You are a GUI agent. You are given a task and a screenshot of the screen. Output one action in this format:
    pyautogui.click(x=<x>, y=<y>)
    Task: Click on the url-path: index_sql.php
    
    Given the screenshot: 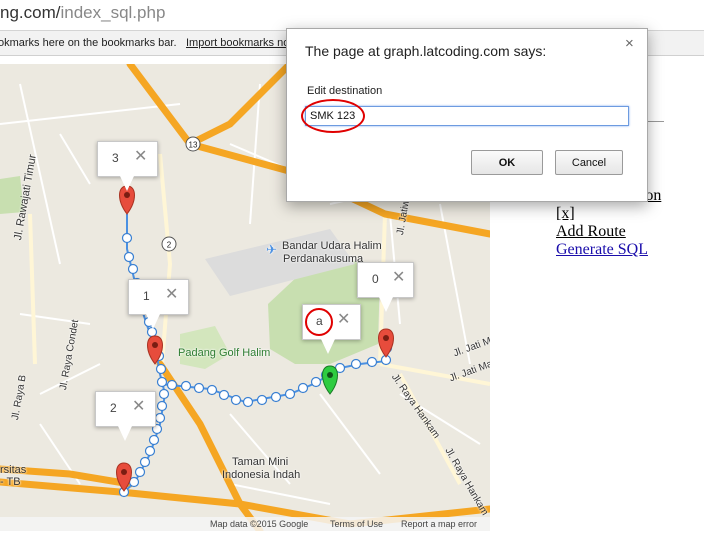 What is the action you would take?
    pyautogui.click(x=113, y=12)
    